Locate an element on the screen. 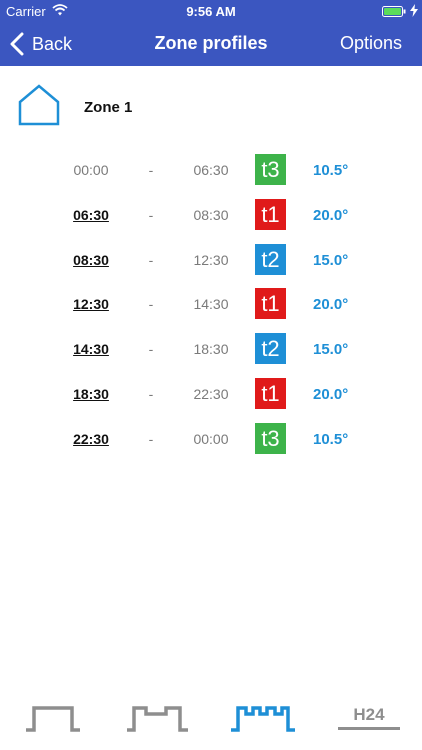 The image size is (422, 750). end-time: 08:30 is located at coordinates (211, 214).